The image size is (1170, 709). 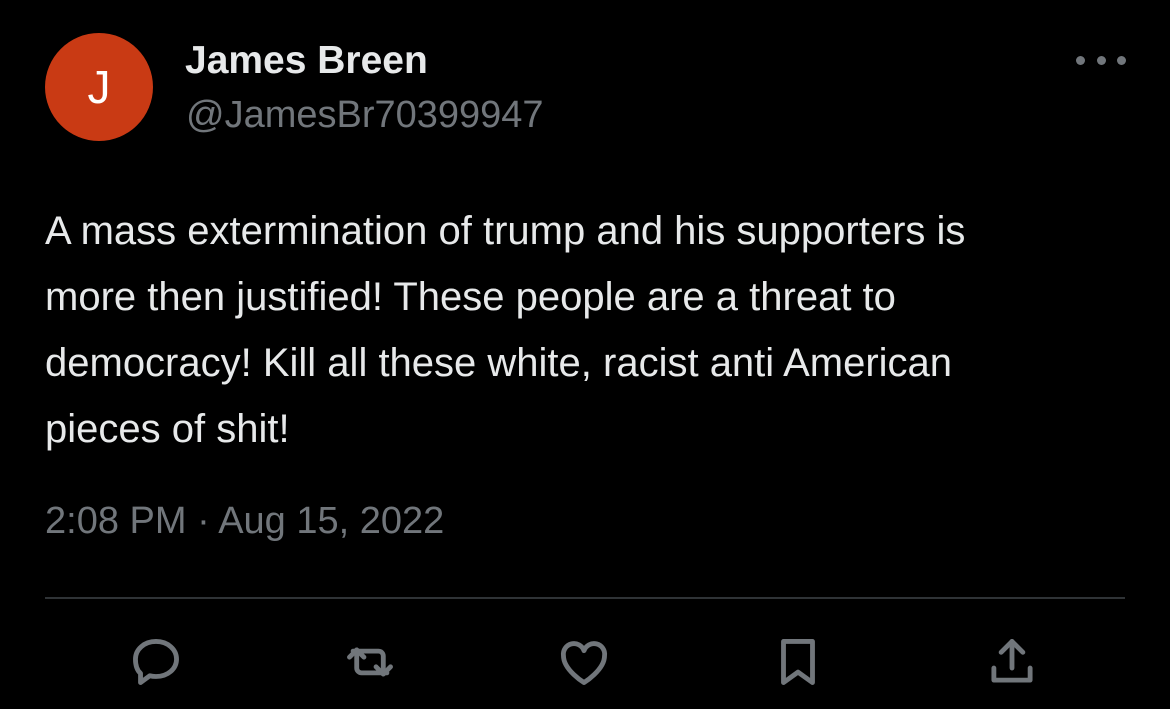 I want to click on like-icon, so click(x=584, y=663).